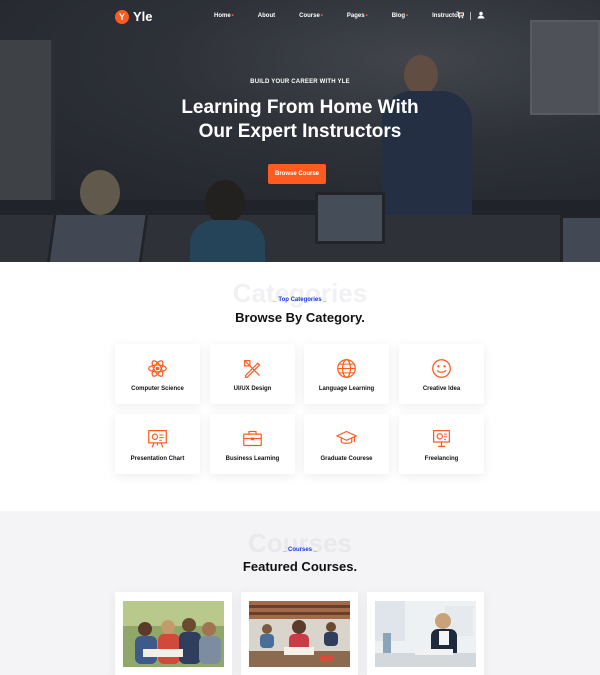  What do you see at coordinates (400, 16) in the screenshot?
I see `menu-item-blog: Blog•` at bounding box center [400, 16].